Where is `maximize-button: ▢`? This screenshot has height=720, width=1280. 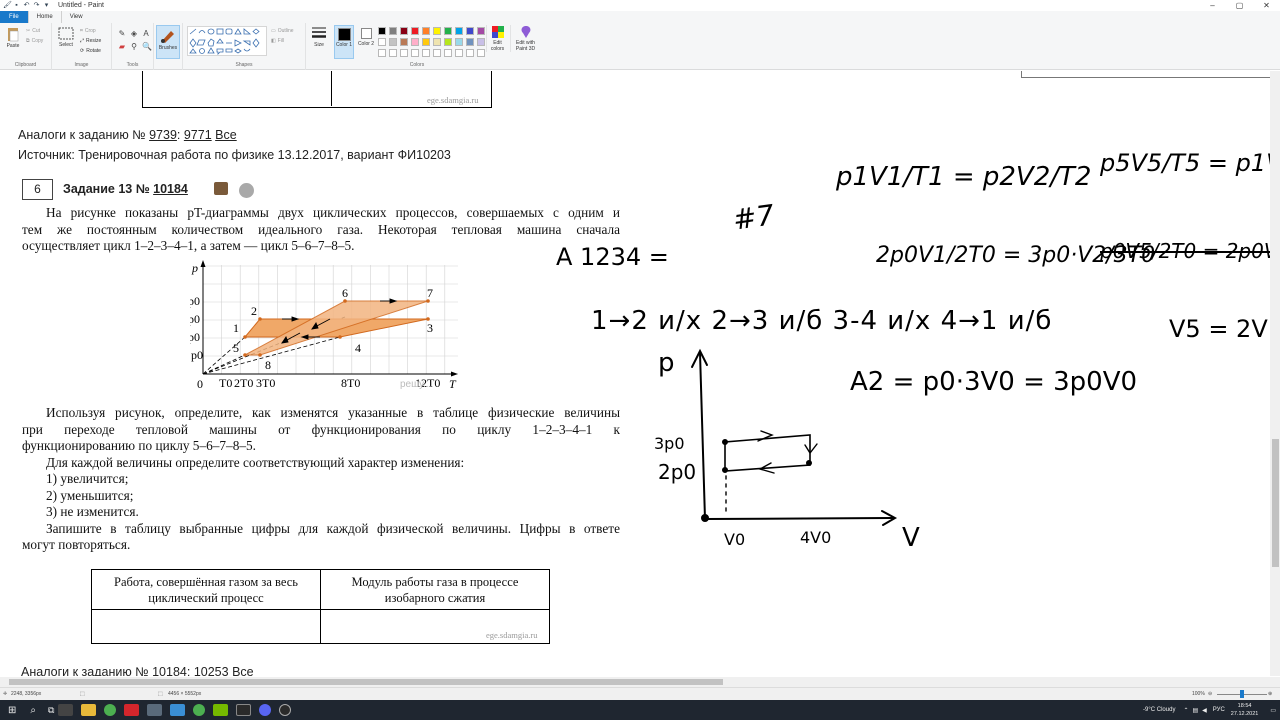
maximize-button: ▢ is located at coordinates (1239, 5).